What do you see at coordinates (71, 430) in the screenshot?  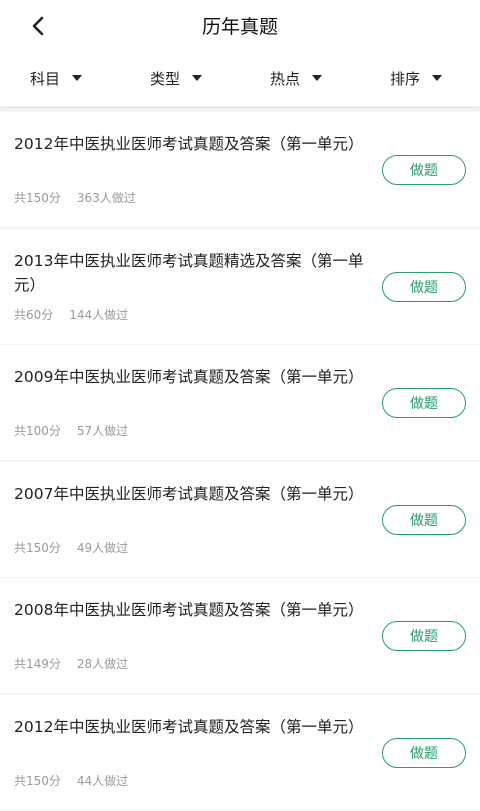 I see `item-meta: 共100分 57人做过` at bounding box center [71, 430].